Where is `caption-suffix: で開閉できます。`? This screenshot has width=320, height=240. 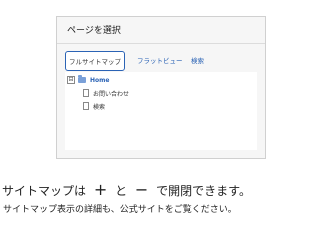
caption-suffix: で開閉できます。 is located at coordinates (203, 191).